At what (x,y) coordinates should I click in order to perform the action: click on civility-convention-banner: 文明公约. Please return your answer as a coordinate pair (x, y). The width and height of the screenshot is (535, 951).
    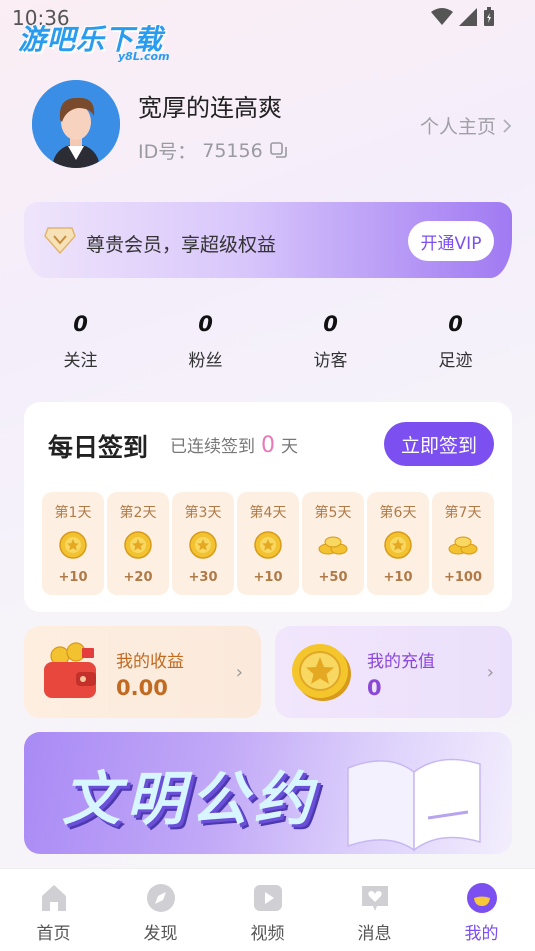
    Looking at the image, I should click on (268, 793).